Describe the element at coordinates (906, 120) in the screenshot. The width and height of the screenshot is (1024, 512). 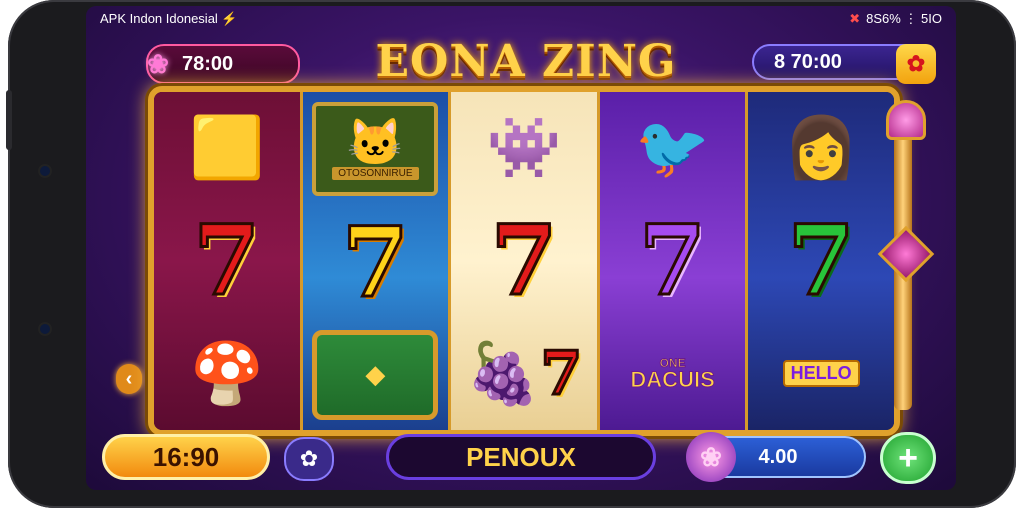
I see `pillar-top-gem-icon` at that location.